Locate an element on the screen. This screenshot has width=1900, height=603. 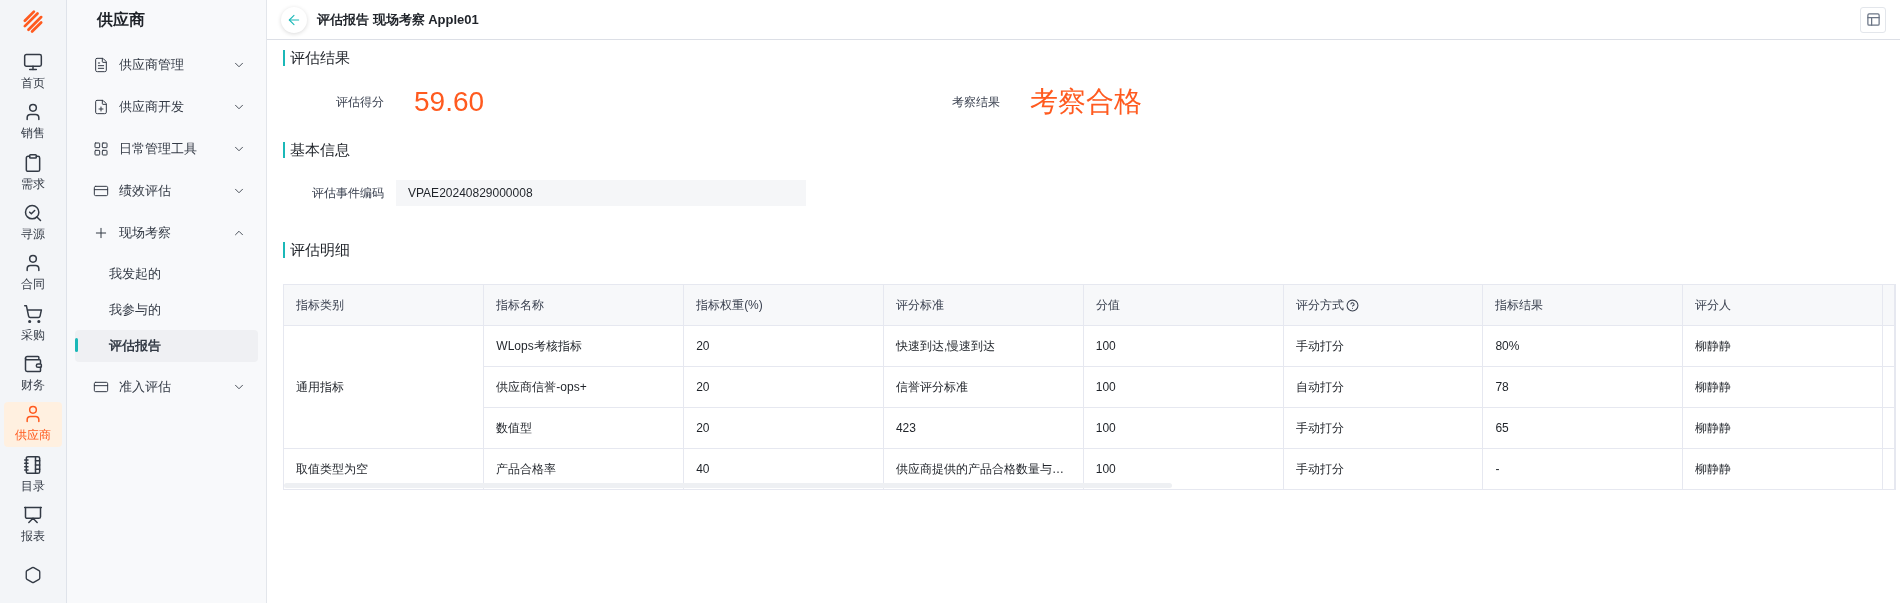
submenu-item: 我发起的 is located at coordinates (166, 274).